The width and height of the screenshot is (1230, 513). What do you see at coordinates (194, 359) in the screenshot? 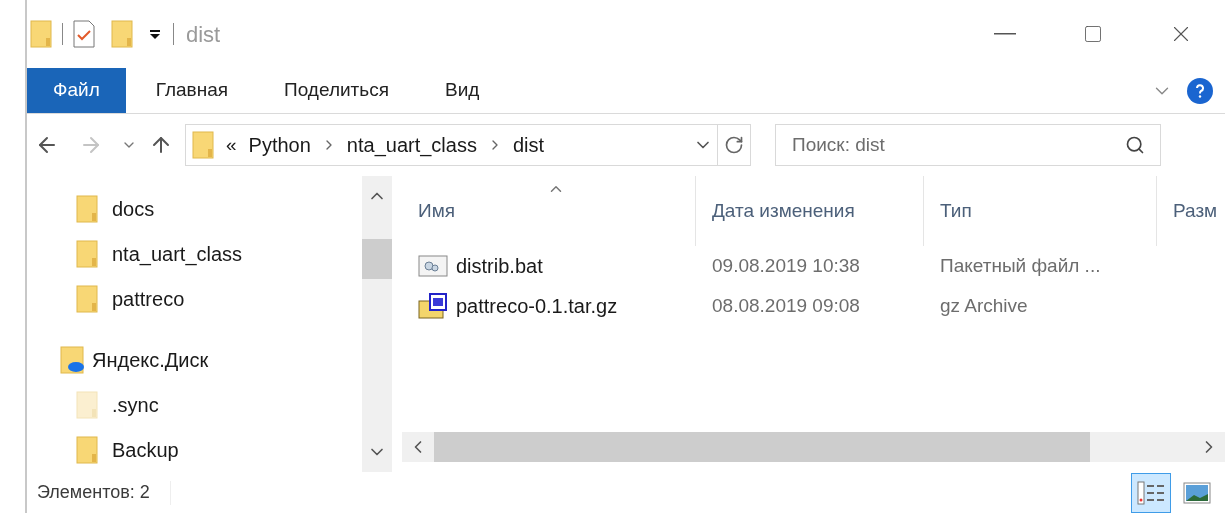
I see `nav-item: Яндекс.Диск` at bounding box center [194, 359].